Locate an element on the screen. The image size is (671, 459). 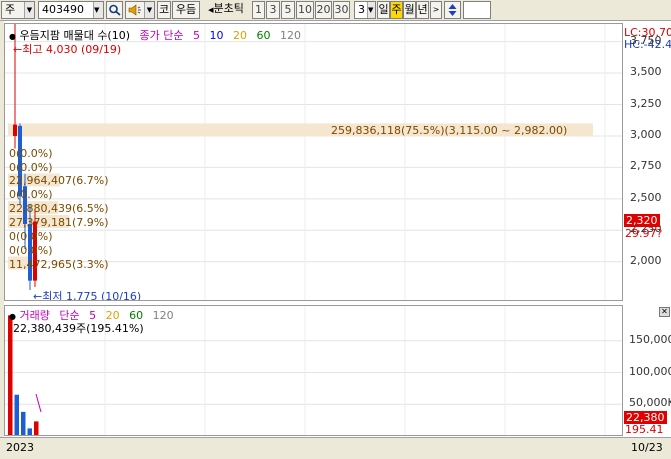
price-tick-label: 3,750 is located at coordinates (646, 40).